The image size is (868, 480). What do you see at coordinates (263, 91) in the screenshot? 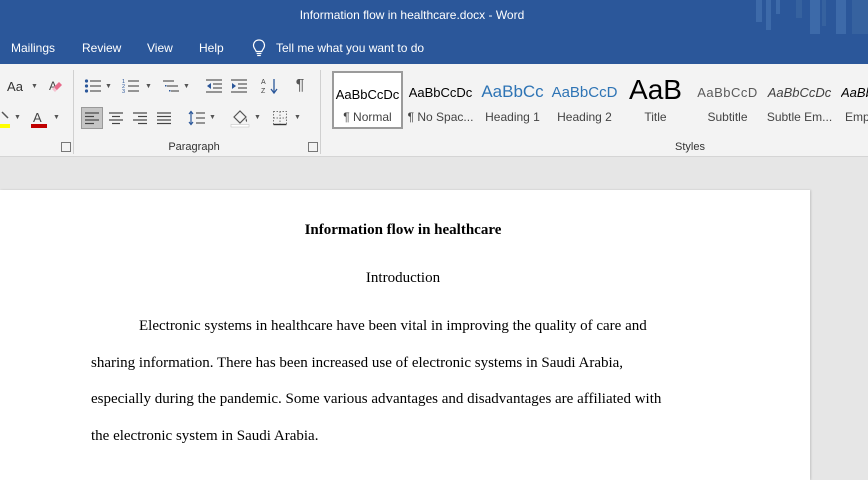
I see `svg-text: Z` at bounding box center [263, 91].